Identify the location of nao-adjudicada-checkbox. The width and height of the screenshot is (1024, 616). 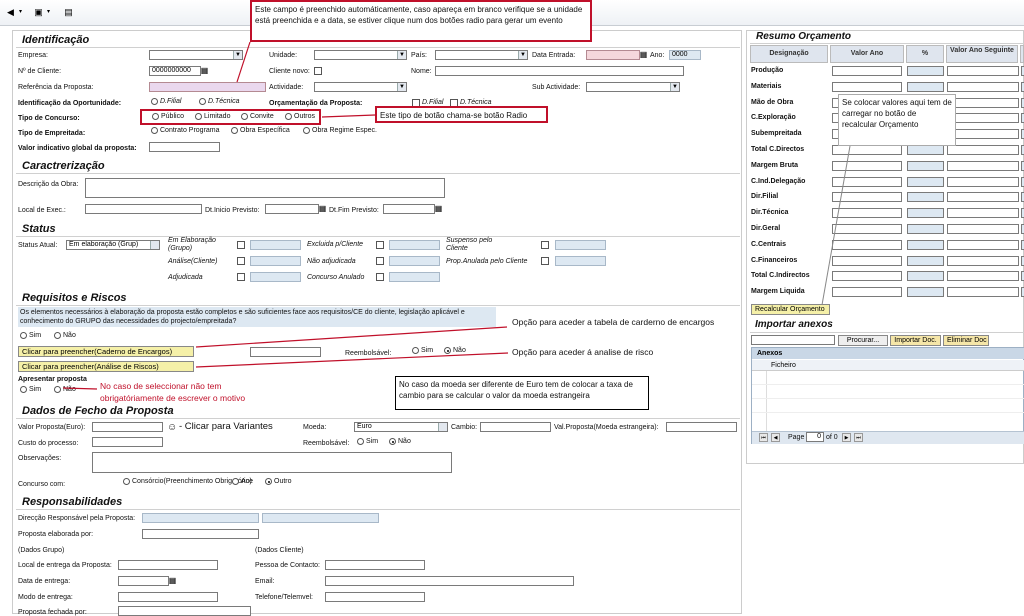
(380, 261).